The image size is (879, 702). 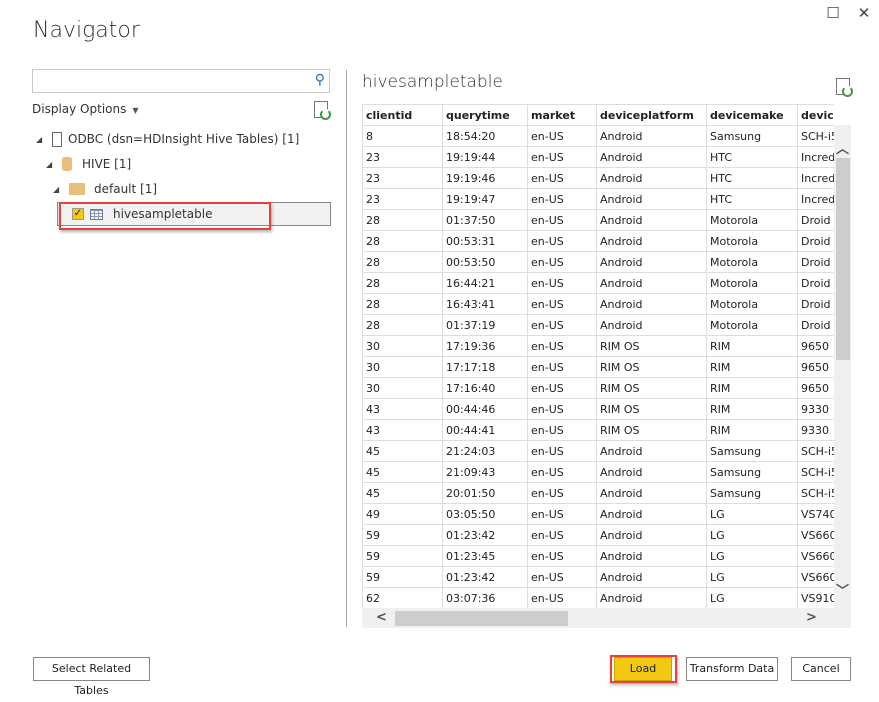 I want to click on refresh-preview-icon, so click(x=844, y=87).